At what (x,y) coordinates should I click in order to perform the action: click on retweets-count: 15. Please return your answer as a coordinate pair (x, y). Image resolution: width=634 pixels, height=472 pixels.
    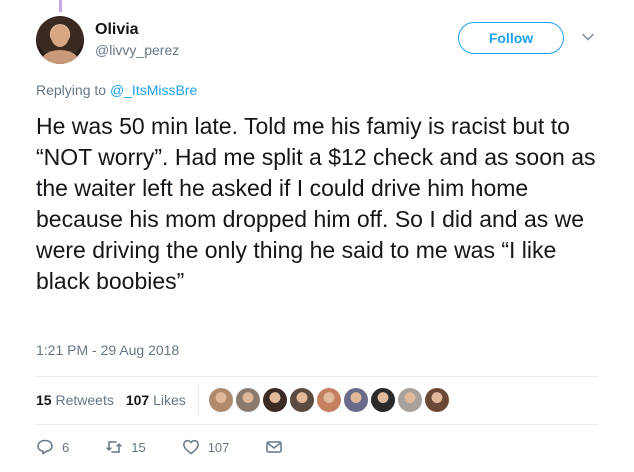
    Looking at the image, I should click on (44, 400).